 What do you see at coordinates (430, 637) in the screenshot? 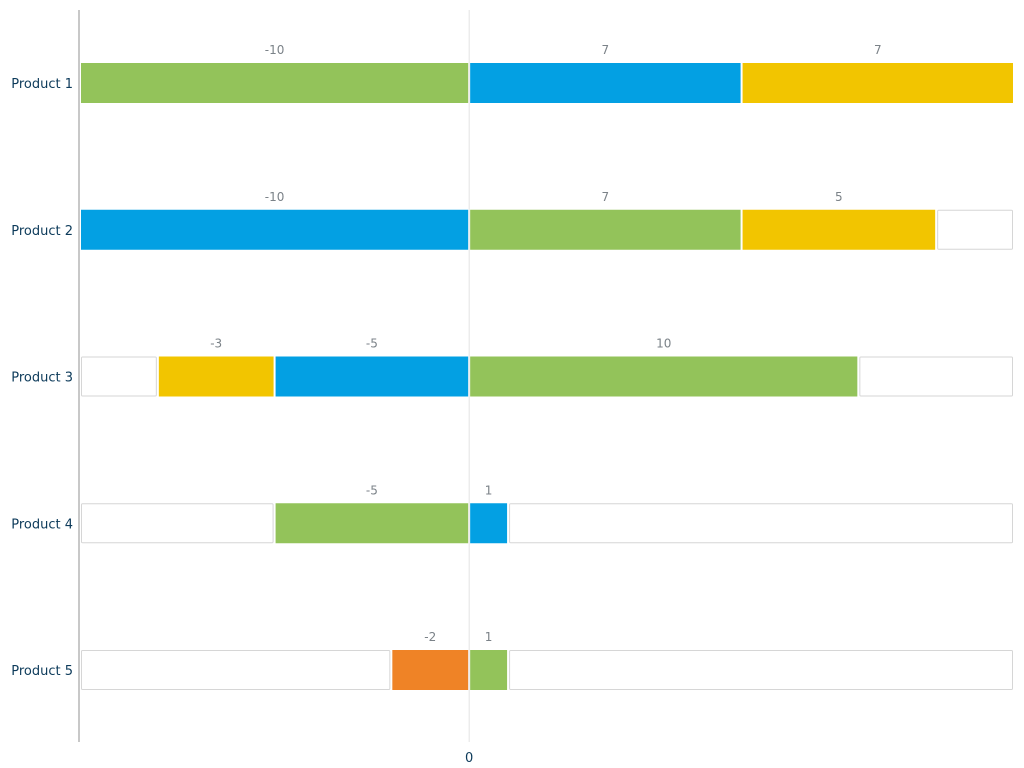
I see `data-label: -2` at bounding box center [430, 637].